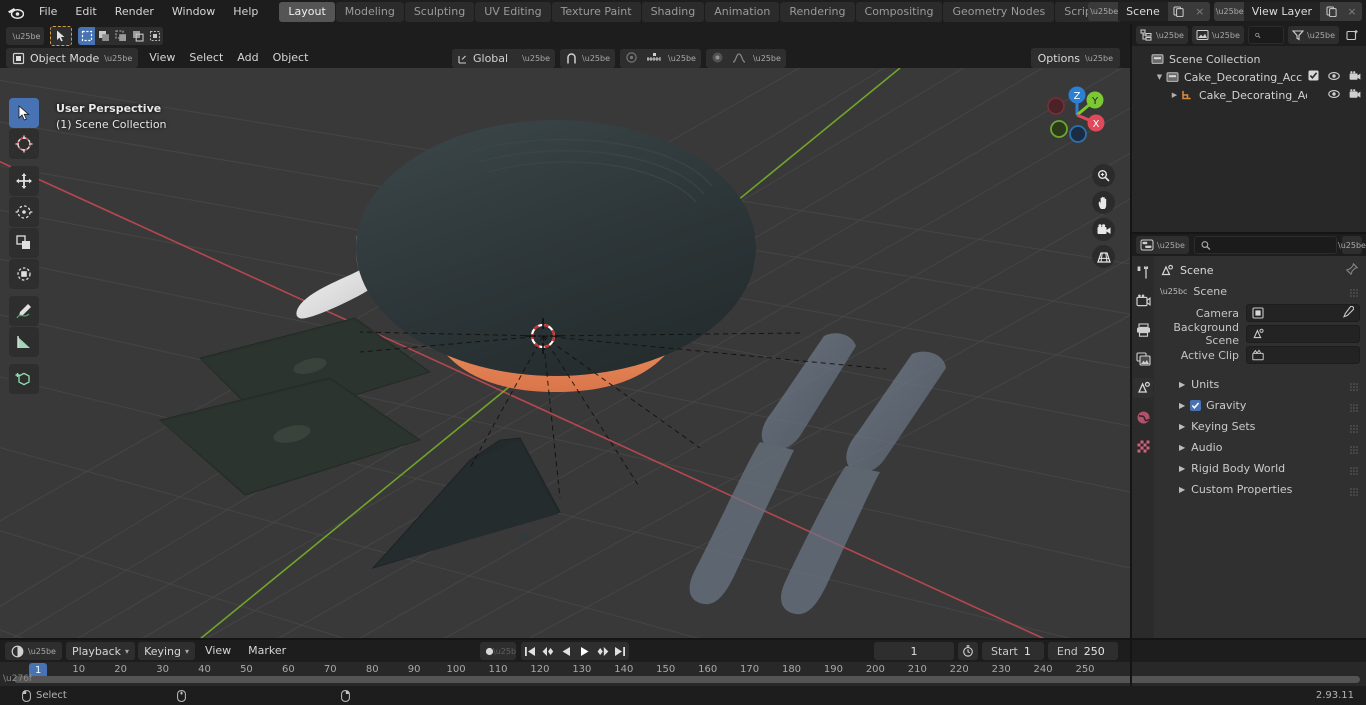 The width and height of the screenshot is (1366, 705). What do you see at coordinates (24, 342) in the screenshot?
I see `measure-tool-button` at bounding box center [24, 342].